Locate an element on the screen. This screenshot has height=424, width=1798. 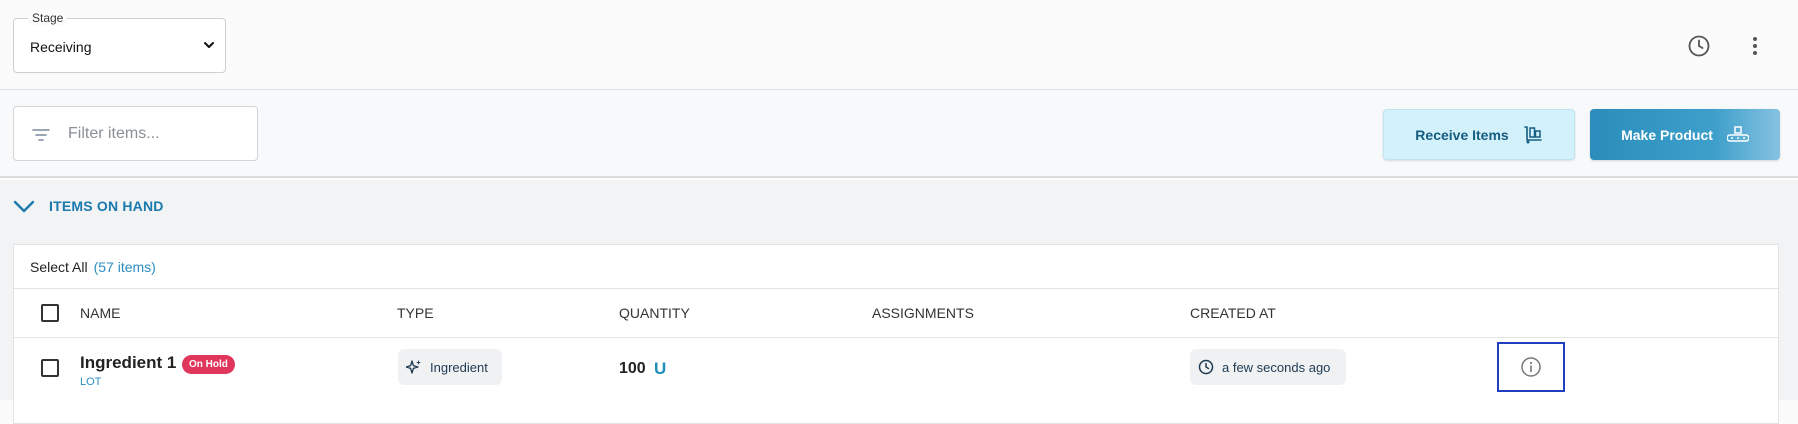
info-button is located at coordinates (1531, 367).